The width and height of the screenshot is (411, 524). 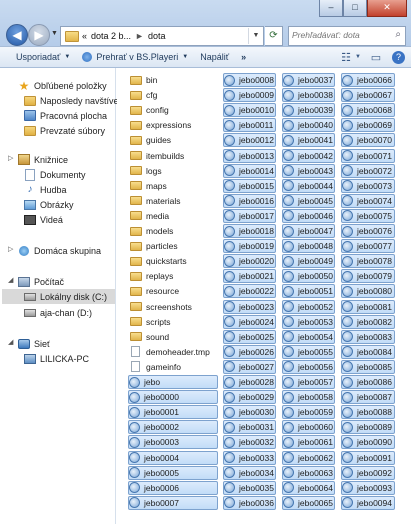 What do you see at coordinates (368, 95) in the screenshot?
I see `file-item: jebo0067` at bounding box center [368, 95].